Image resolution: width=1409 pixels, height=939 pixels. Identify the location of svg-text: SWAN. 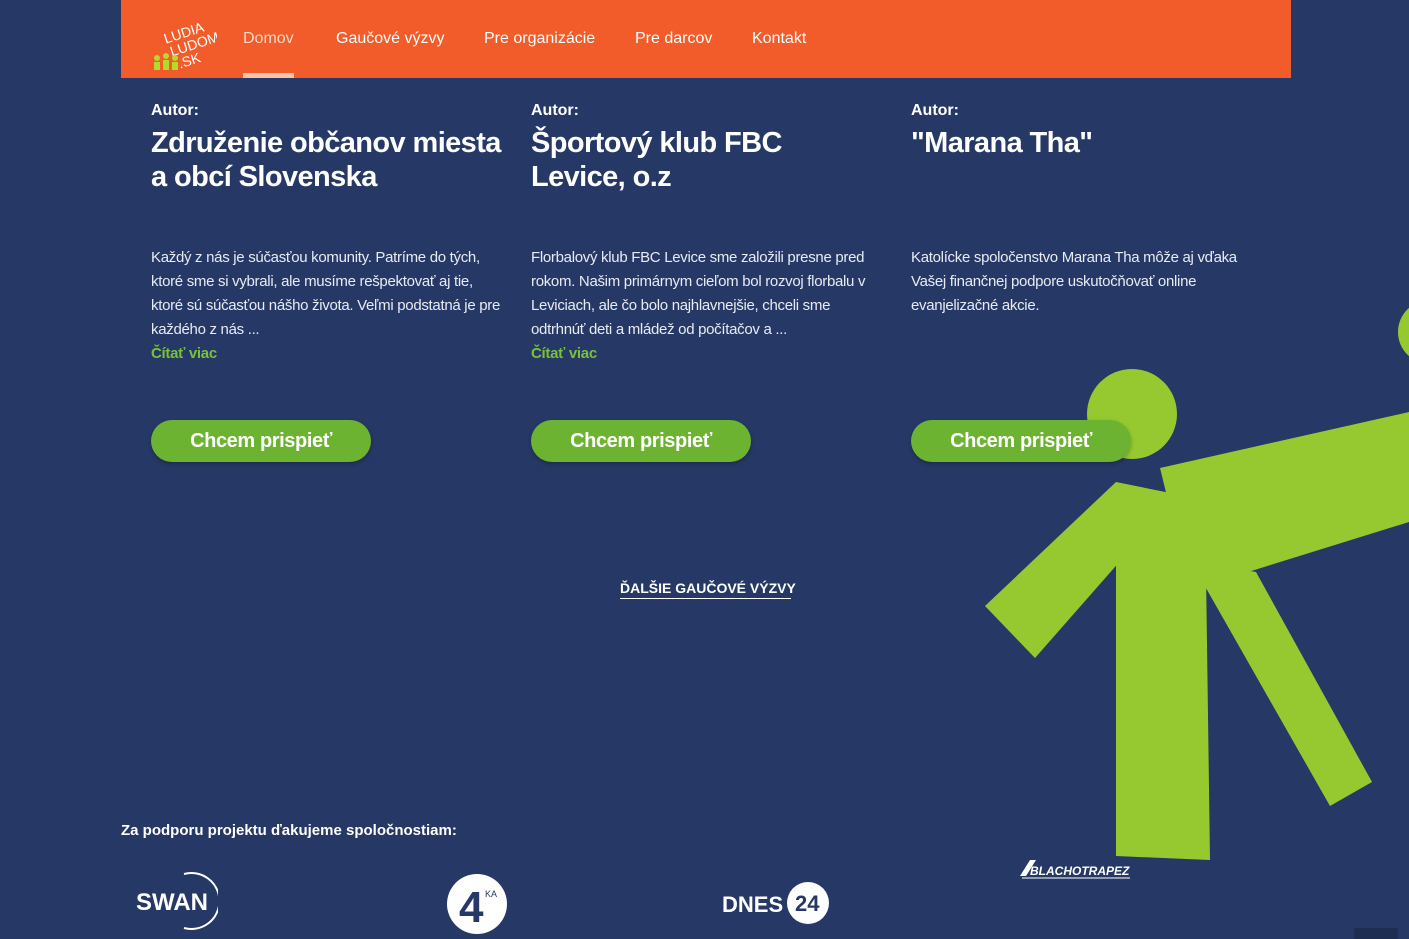
(172, 902).